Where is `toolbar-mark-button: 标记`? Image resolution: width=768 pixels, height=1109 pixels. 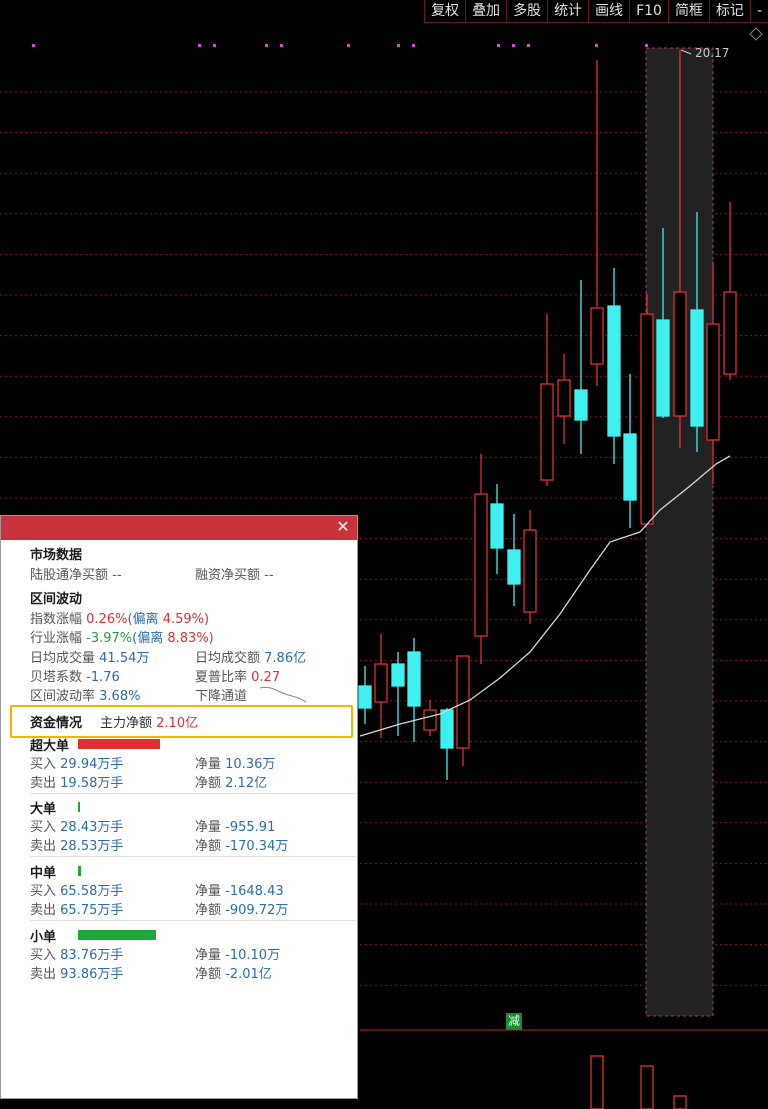
toolbar-mark-button: 标记 is located at coordinates (729, 11).